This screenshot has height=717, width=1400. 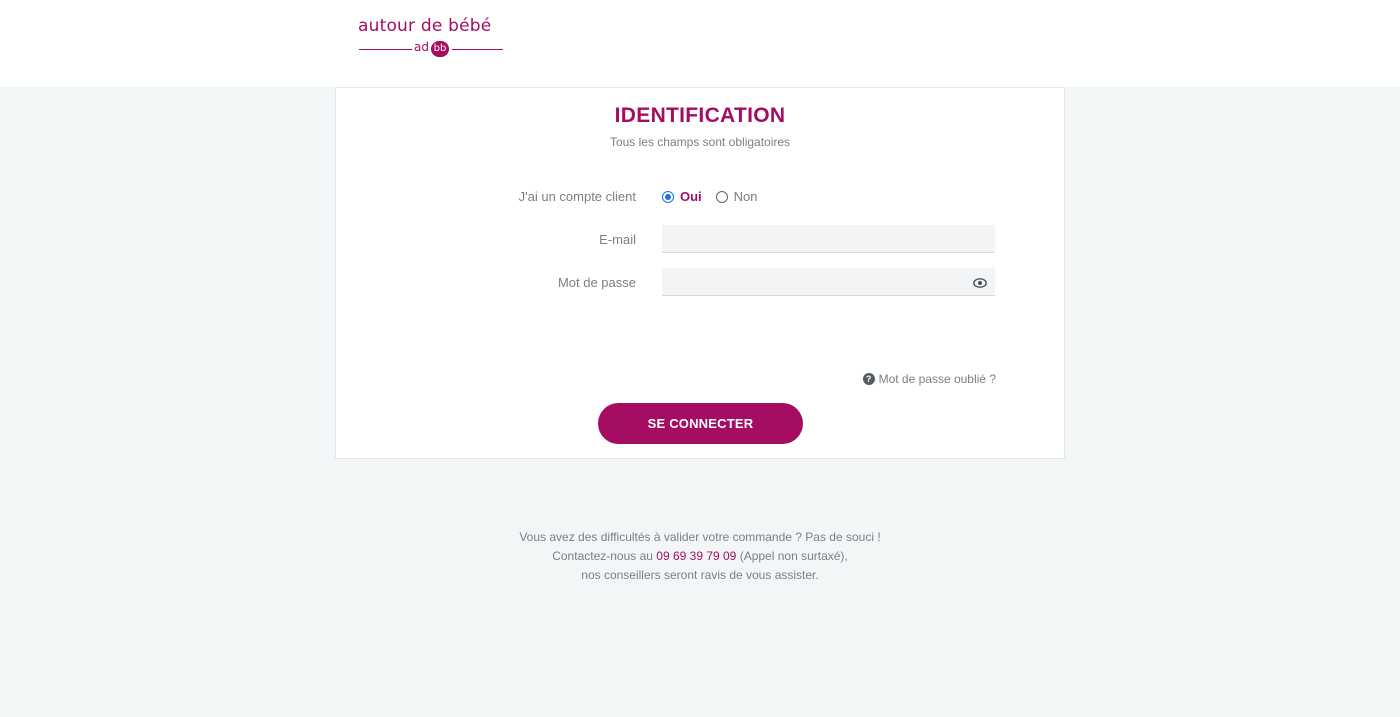 I want to click on site-header: autour de bébé ad bb, so click(x=700, y=43).